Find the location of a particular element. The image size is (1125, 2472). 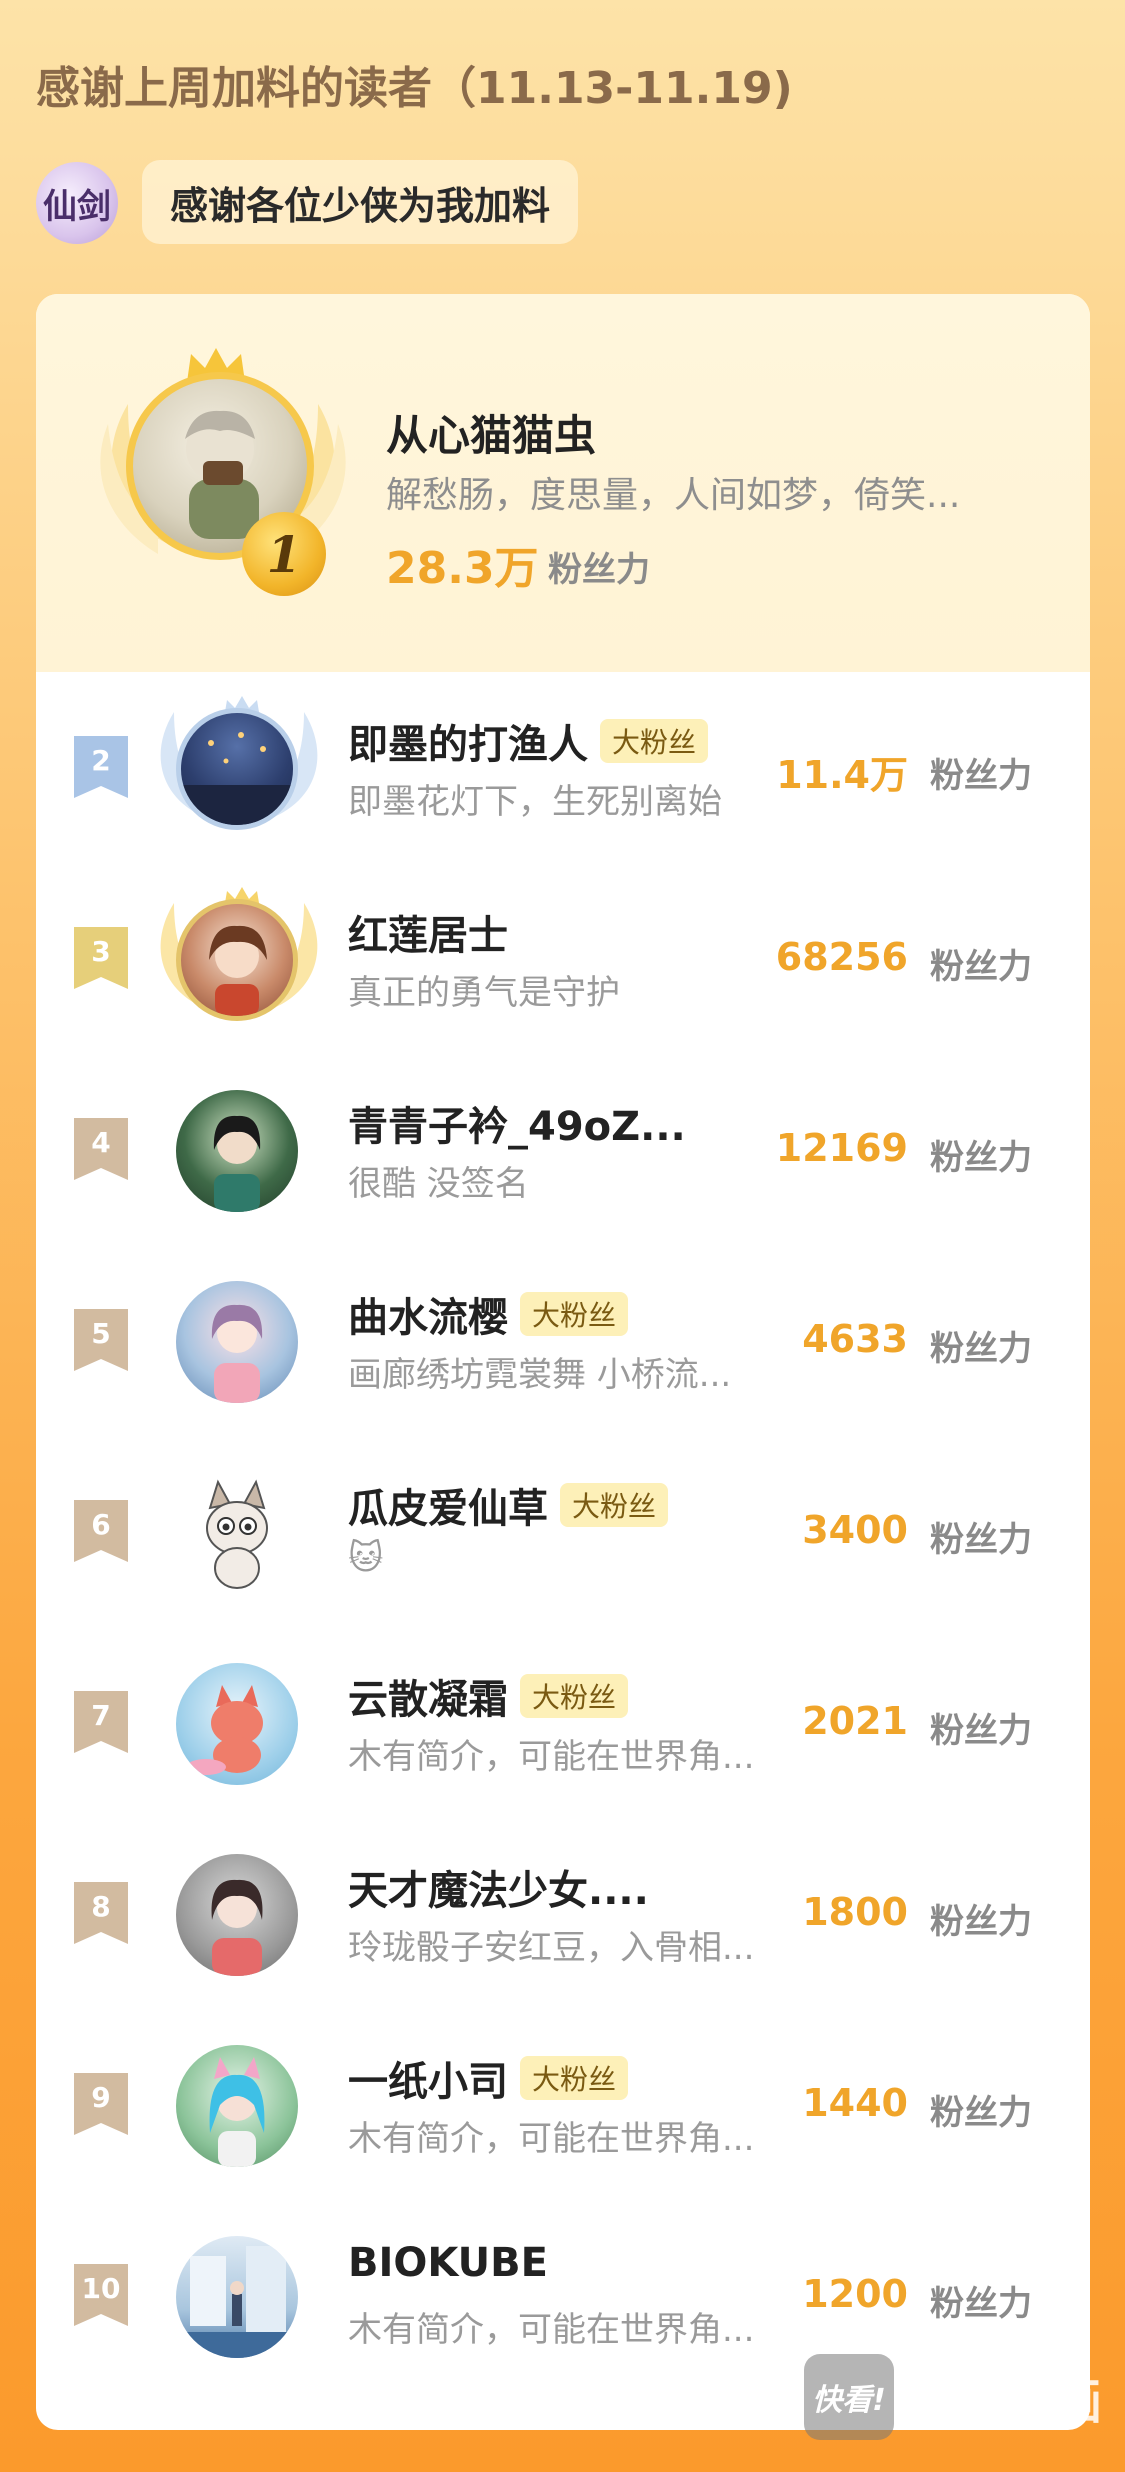

fan-power-value: 1440 is located at coordinates (855, 2103).